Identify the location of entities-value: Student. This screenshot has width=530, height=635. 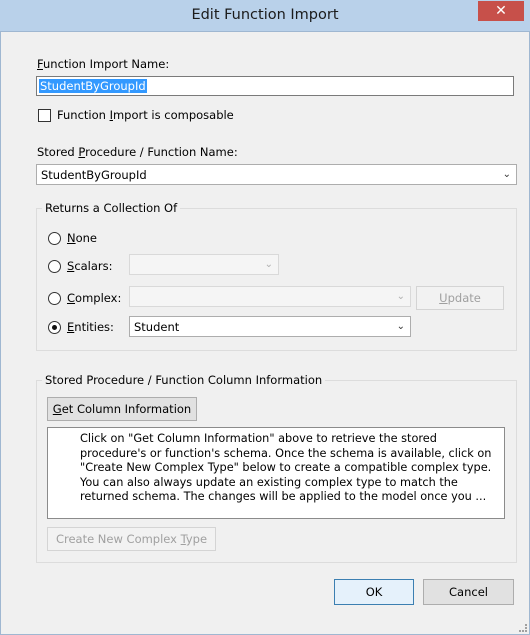
(157, 327).